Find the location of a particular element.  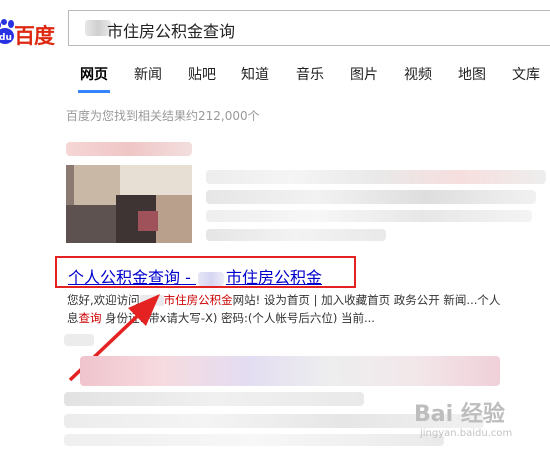

watermark-url: jingyan.baidu.com is located at coordinates (466, 433).